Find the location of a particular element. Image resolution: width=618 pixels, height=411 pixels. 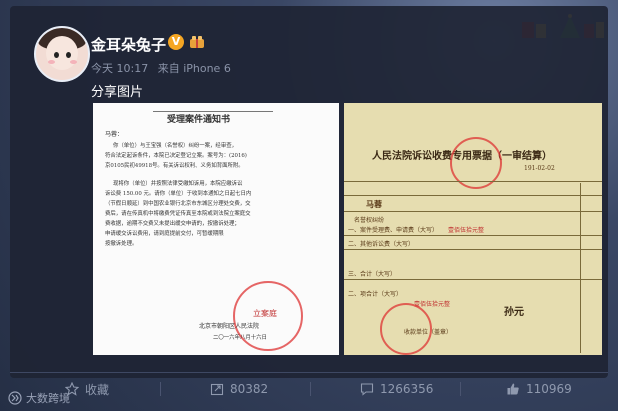

verified-badge-icon: V is located at coordinates (176, 42).